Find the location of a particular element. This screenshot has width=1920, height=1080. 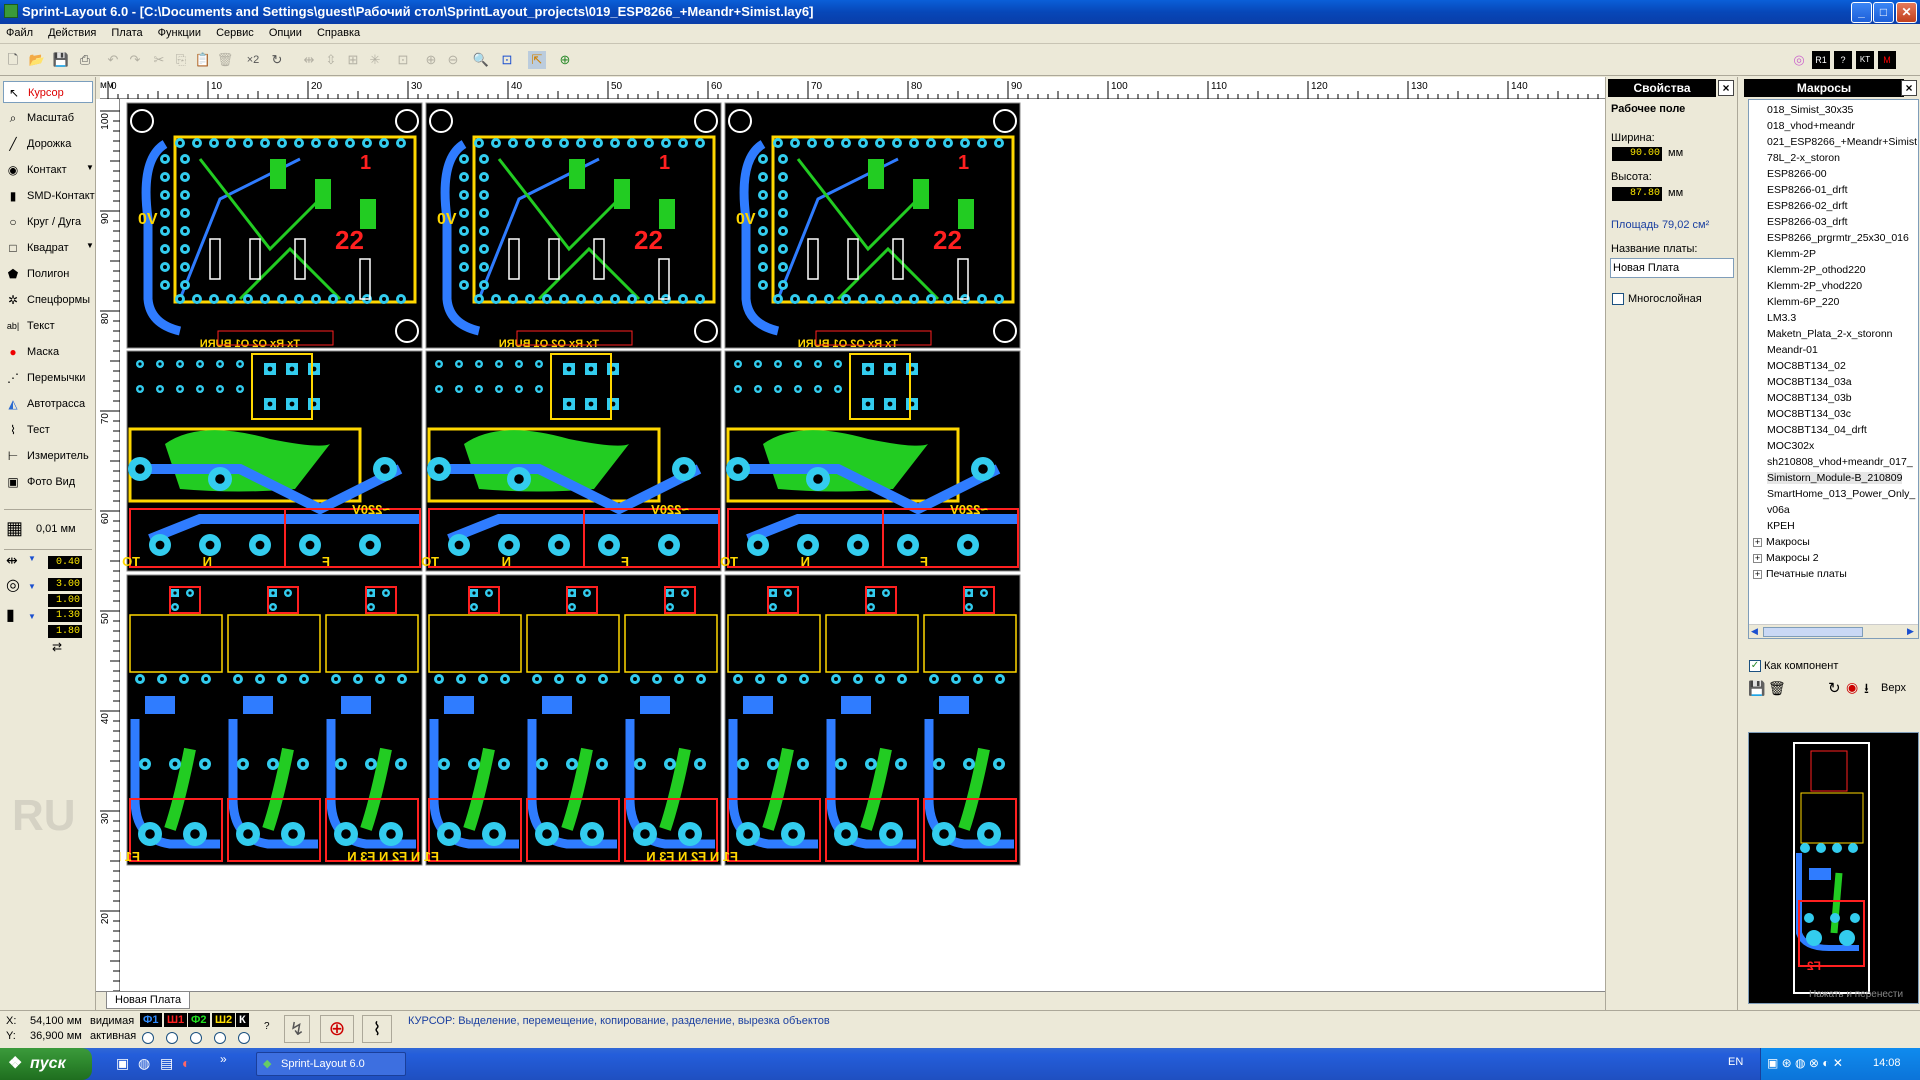

macro-item: MOC302x is located at coordinates (1790, 446).